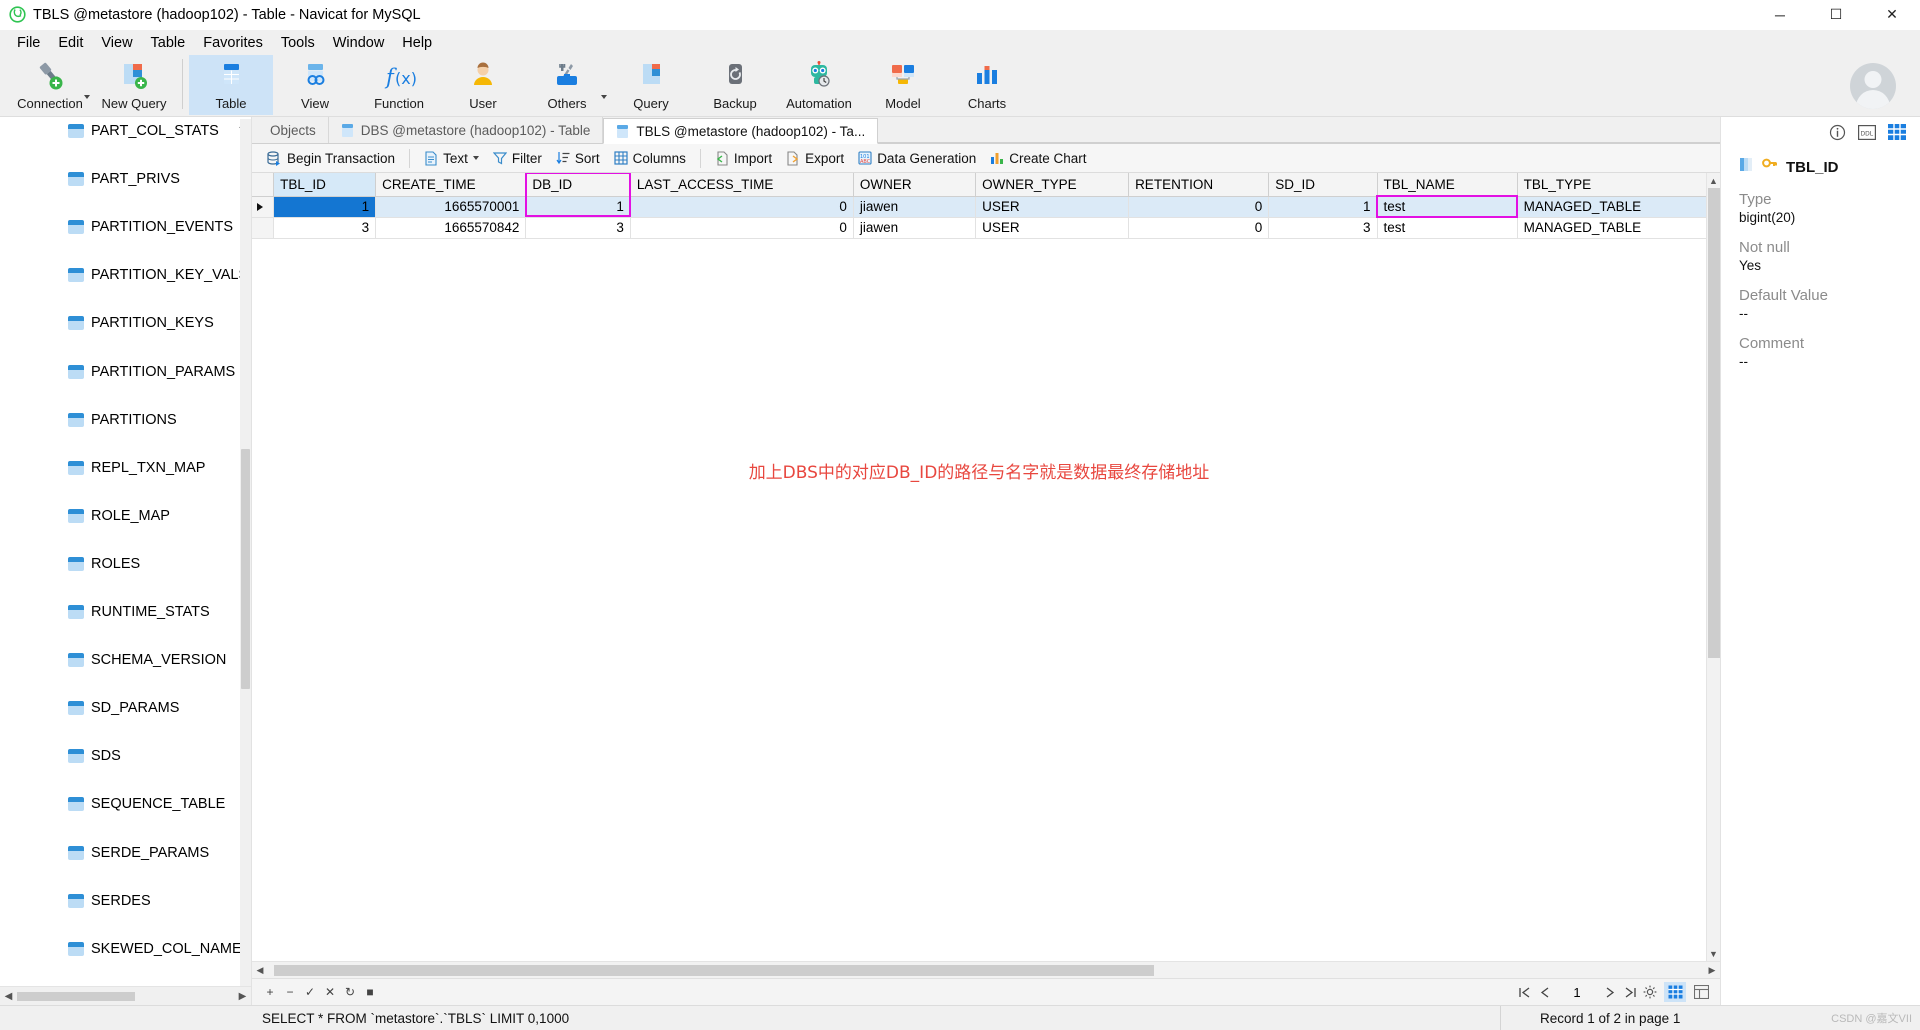 Image resolution: width=1920 pixels, height=1030 pixels. What do you see at coordinates (1577, 992) in the screenshot?
I see `page-number-input: 1` at bounding box center [1577, 992].